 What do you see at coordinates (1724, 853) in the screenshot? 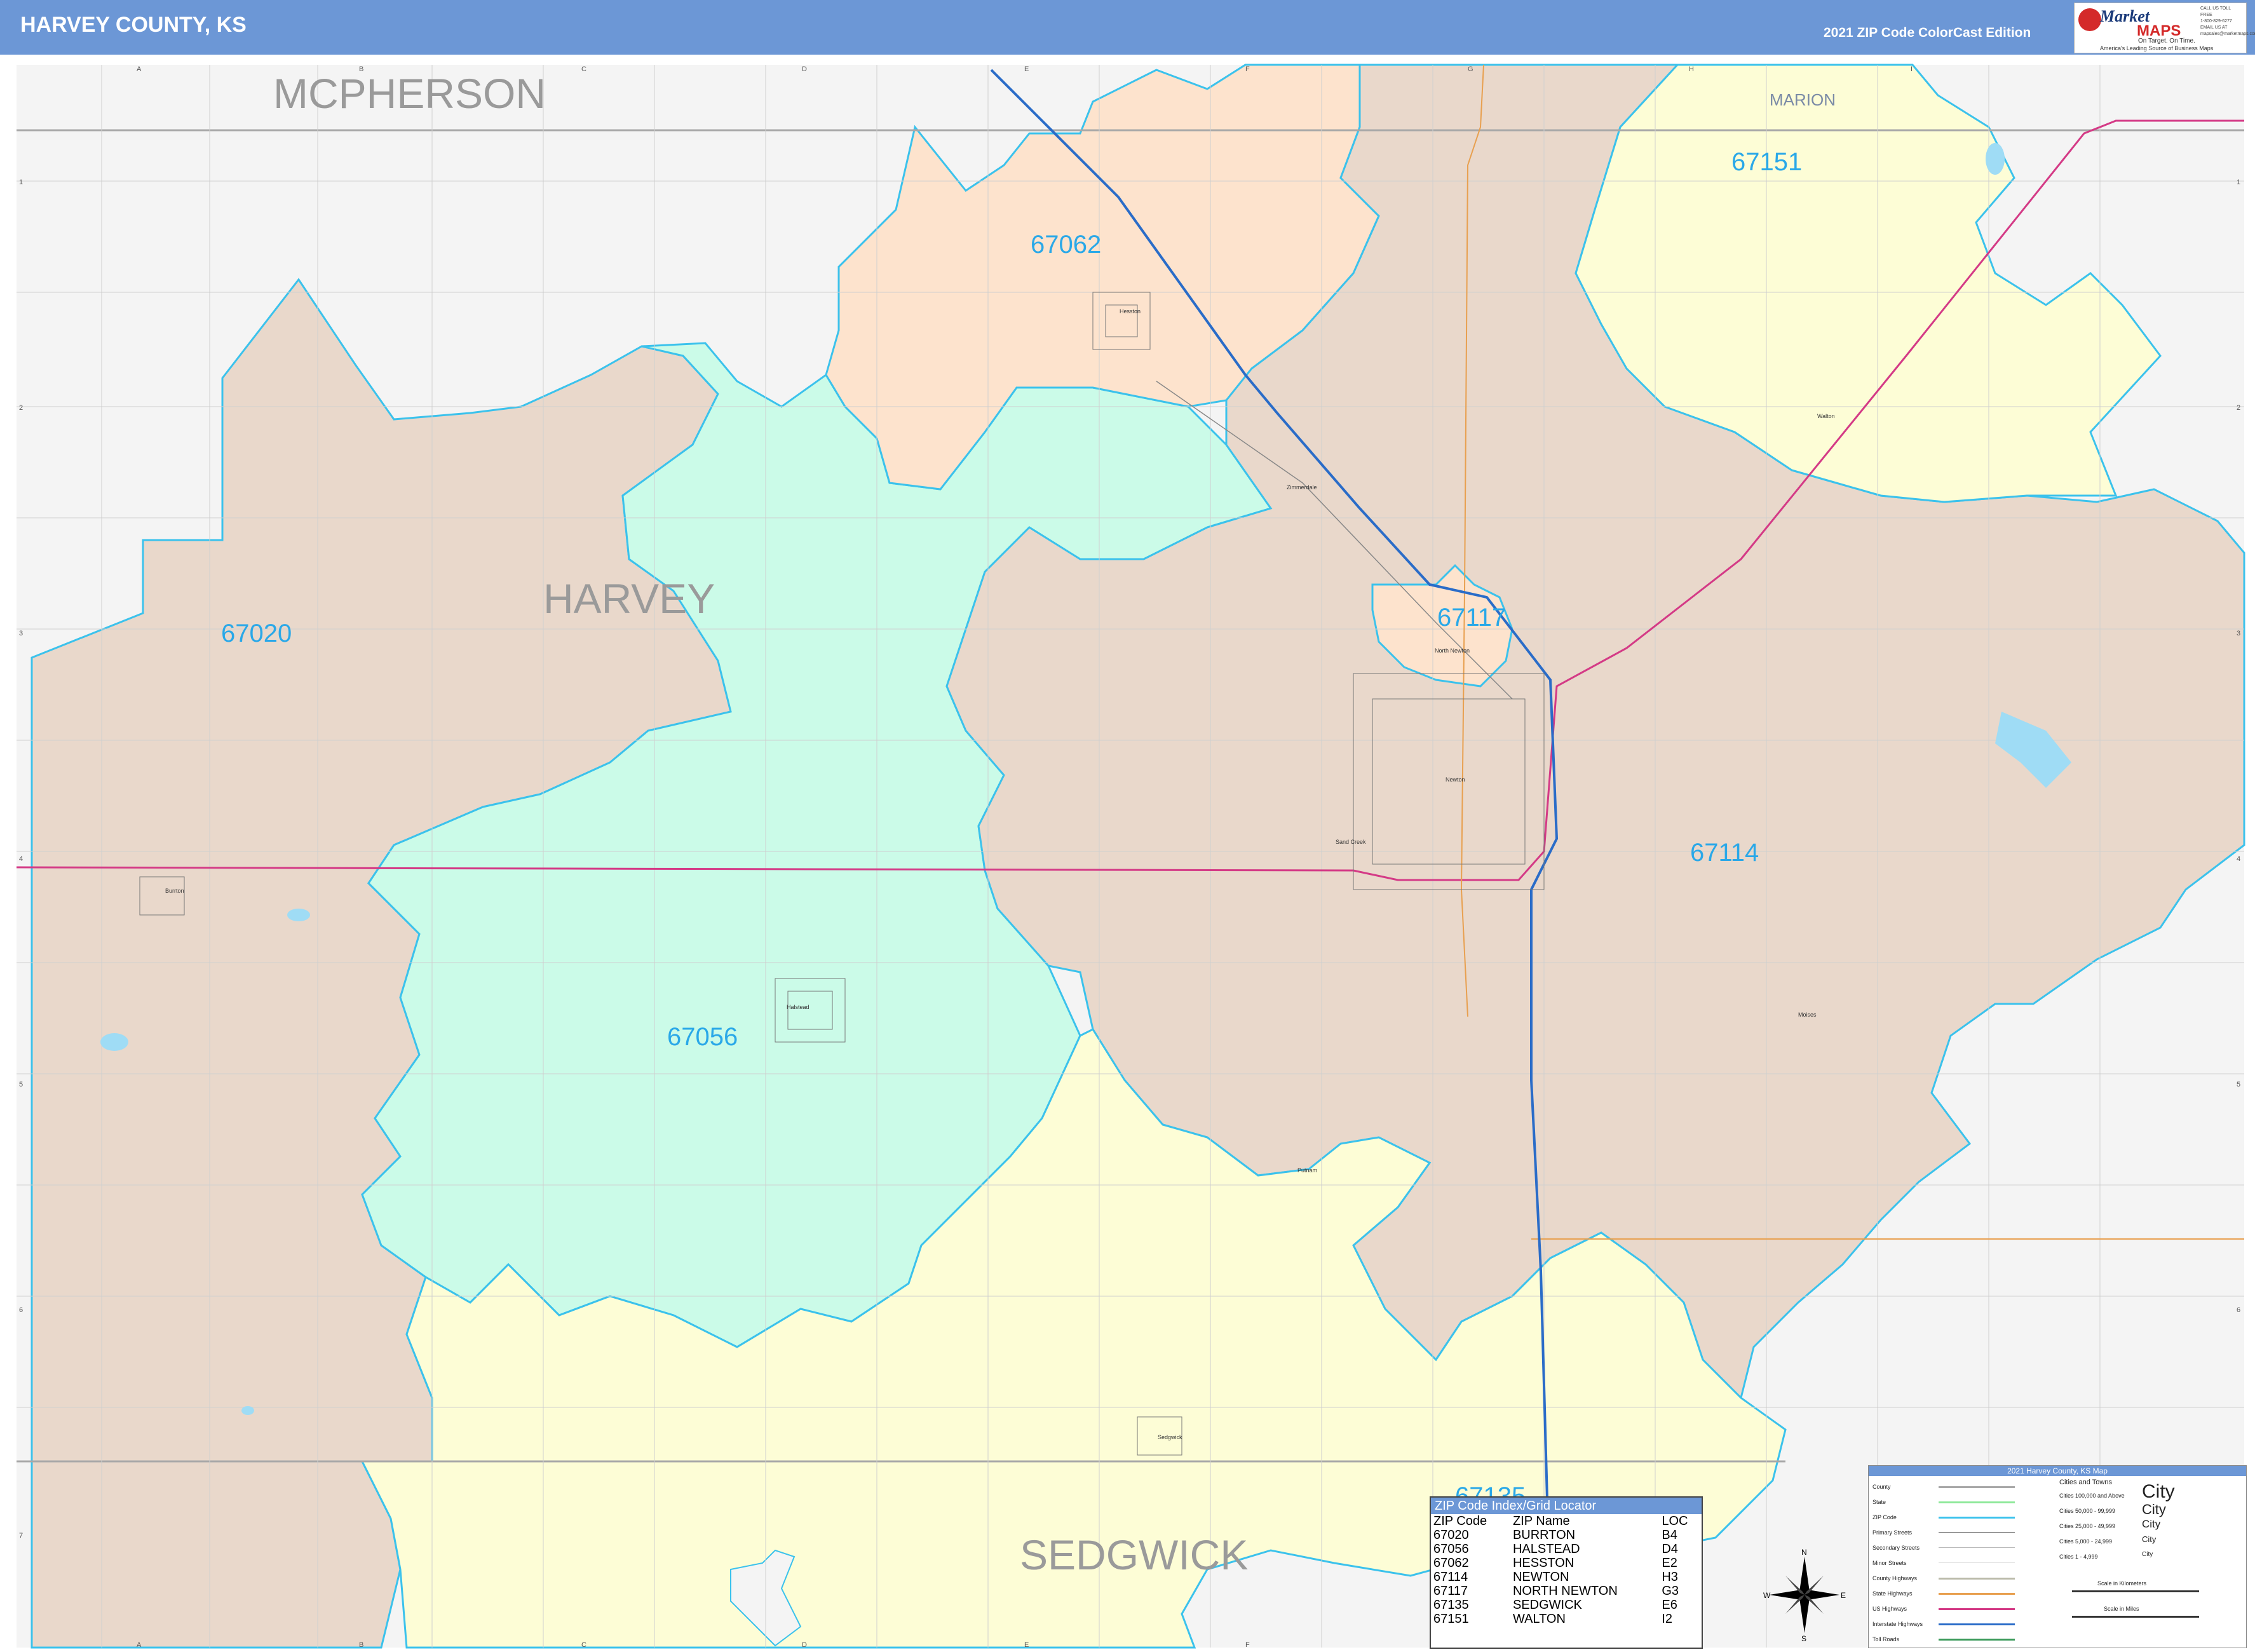
I see `zip-label-67114: 67114` at bounding box center [1724, 853].